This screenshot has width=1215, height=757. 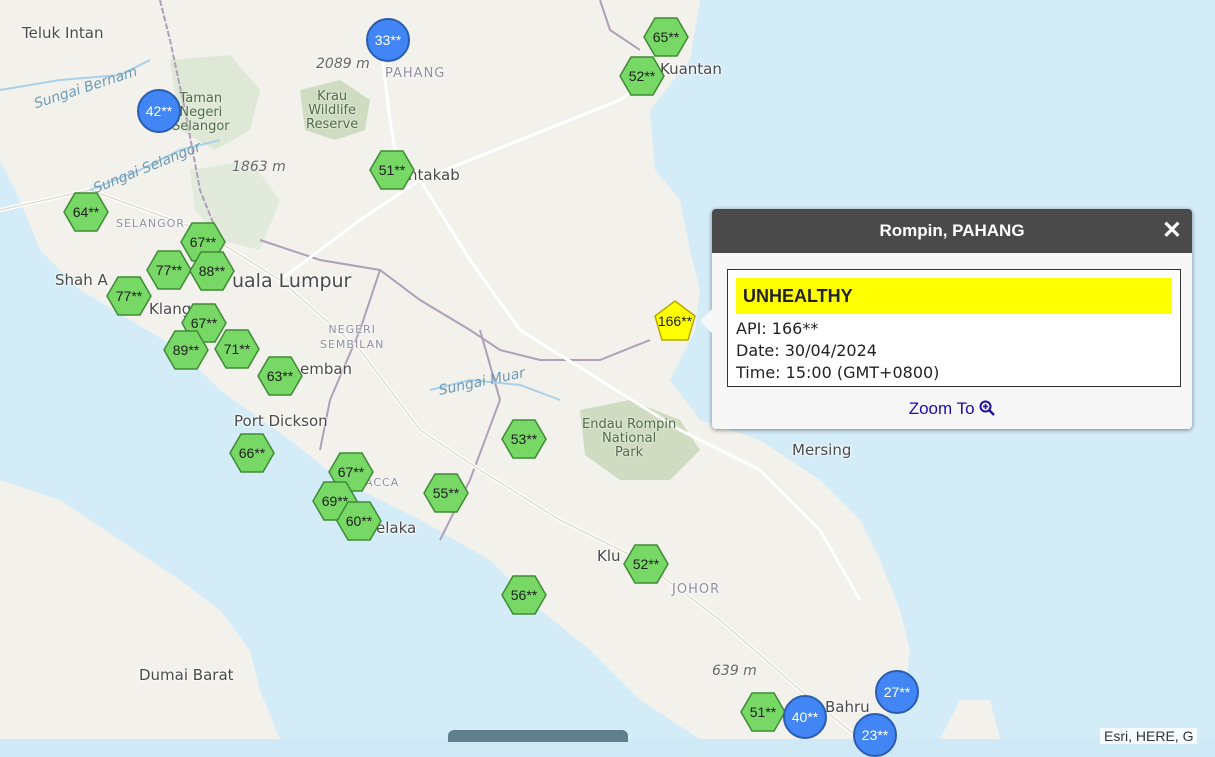 I want to click on map-label-kuantan: Kuantan, so click(x=691, y=69).